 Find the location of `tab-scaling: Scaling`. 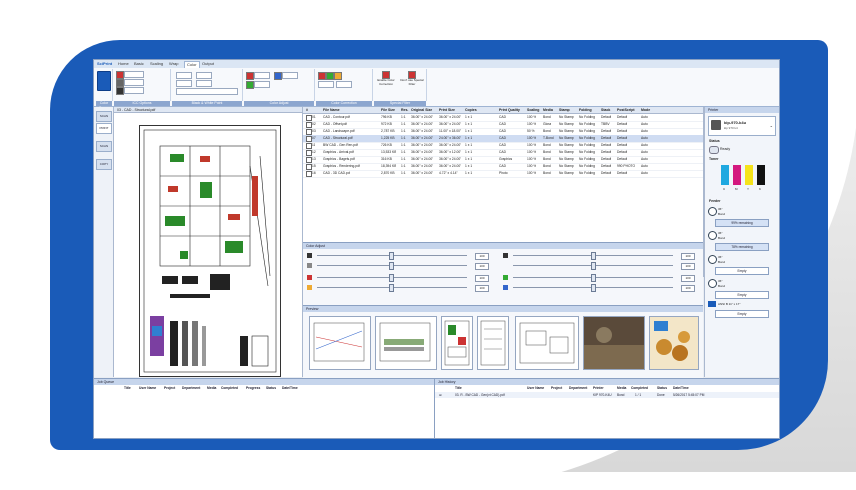

tab-scaling: Scaling is located at coordinates (156, 64).